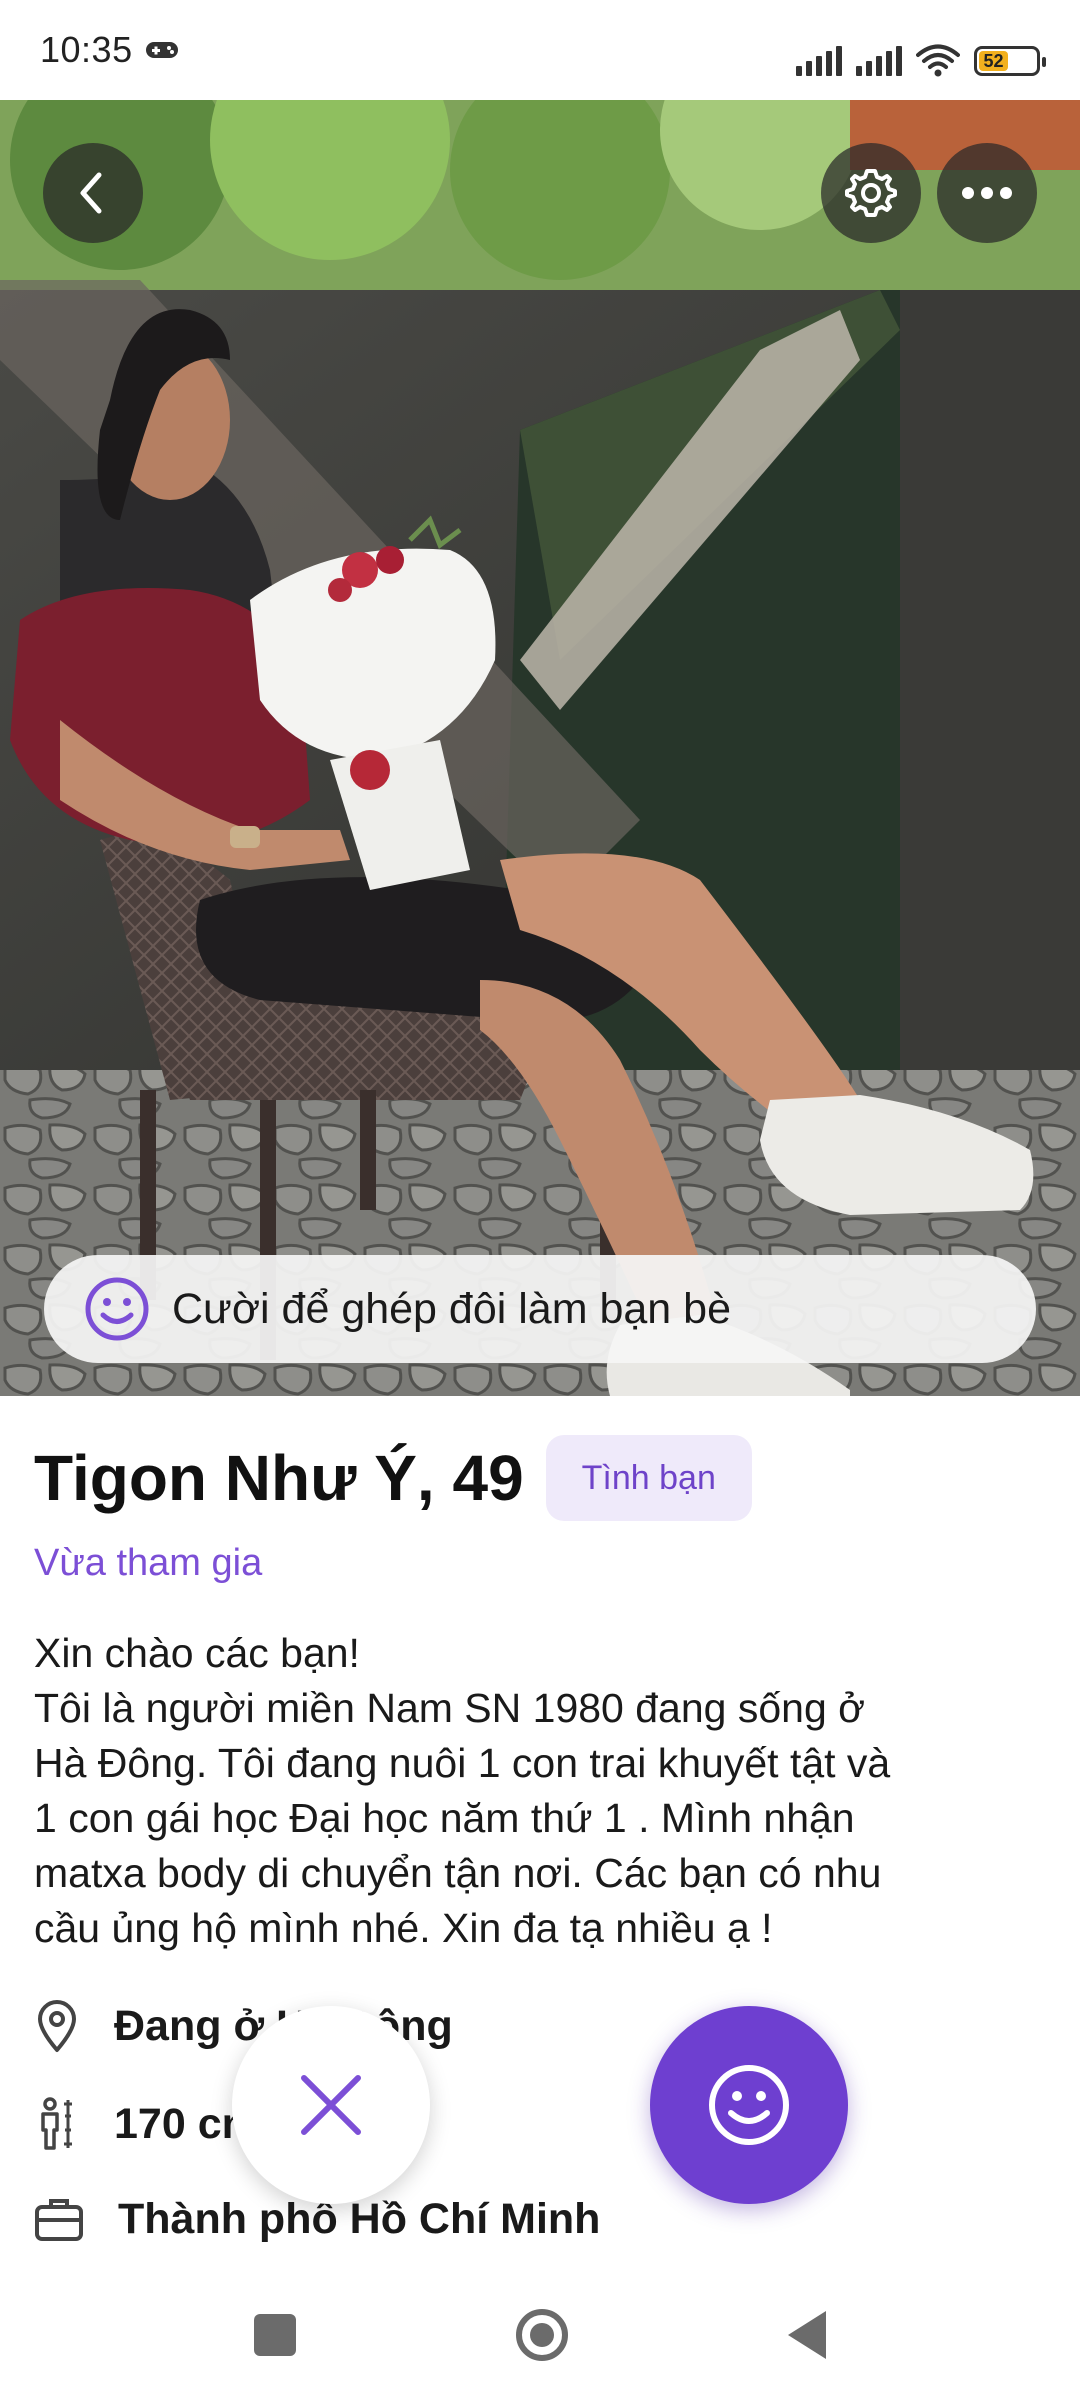 This screenshot has height=2400, width=1080. Describe the element at coordinates (451, 1308) in the screenshot. I see `banner-text: Cười để ghép đôi làm bạn bè` at that location.